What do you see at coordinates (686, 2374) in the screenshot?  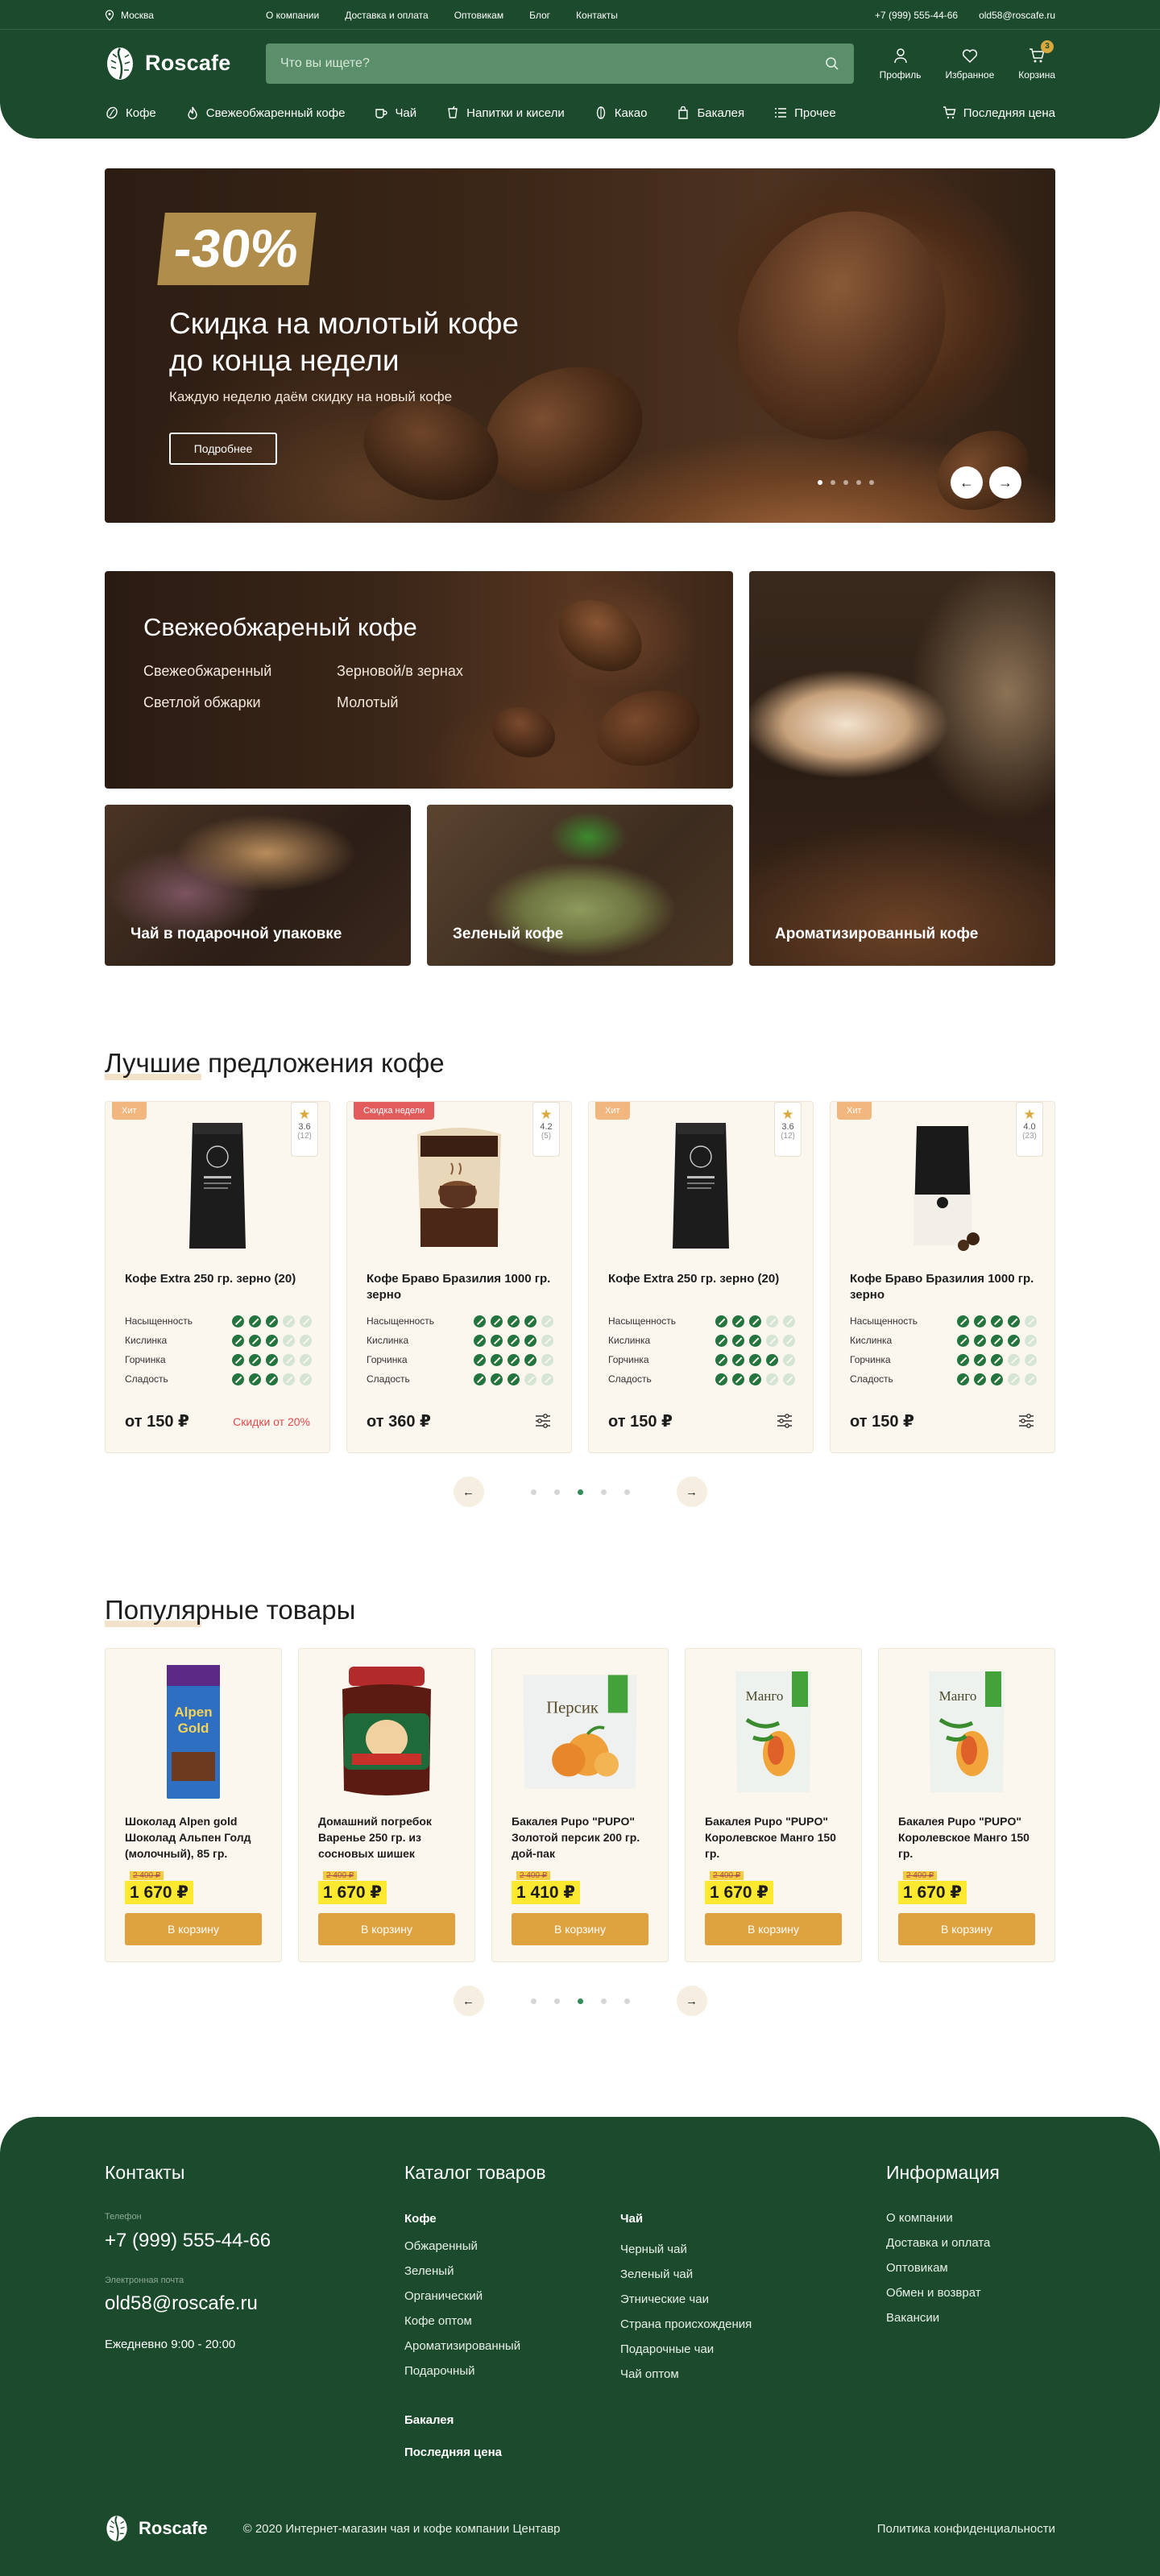 I see `footer-link: Чай оптом` at bounding box center [686, 2374].